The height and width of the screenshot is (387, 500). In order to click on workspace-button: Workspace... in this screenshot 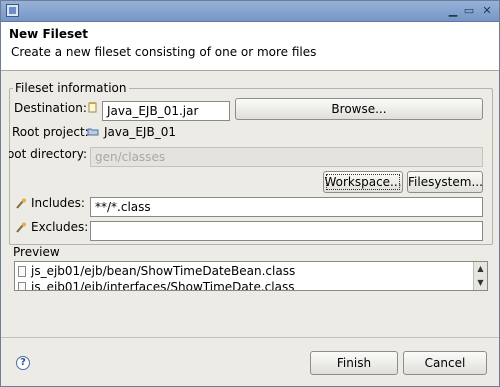, I will do `click(363, 182)`.